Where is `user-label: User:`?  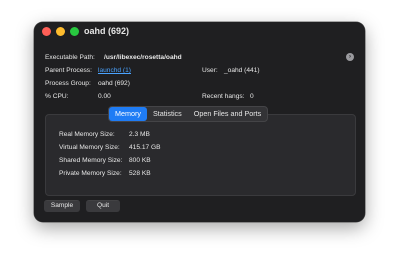
user-label: User: is located at coordinates (210, 70).